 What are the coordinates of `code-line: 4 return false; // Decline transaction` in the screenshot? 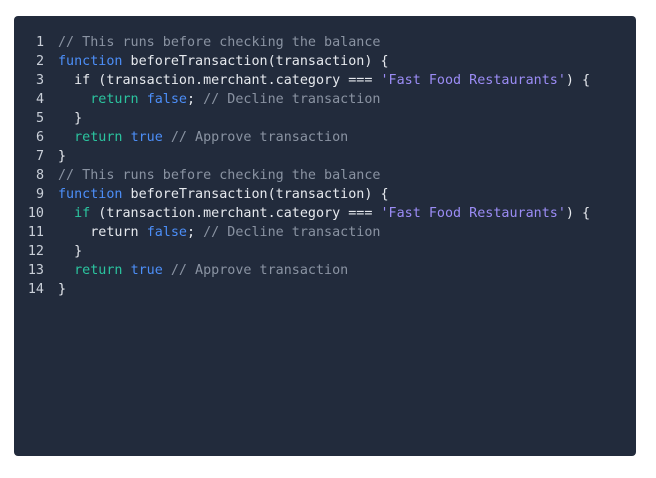 It's located at (325, 99).